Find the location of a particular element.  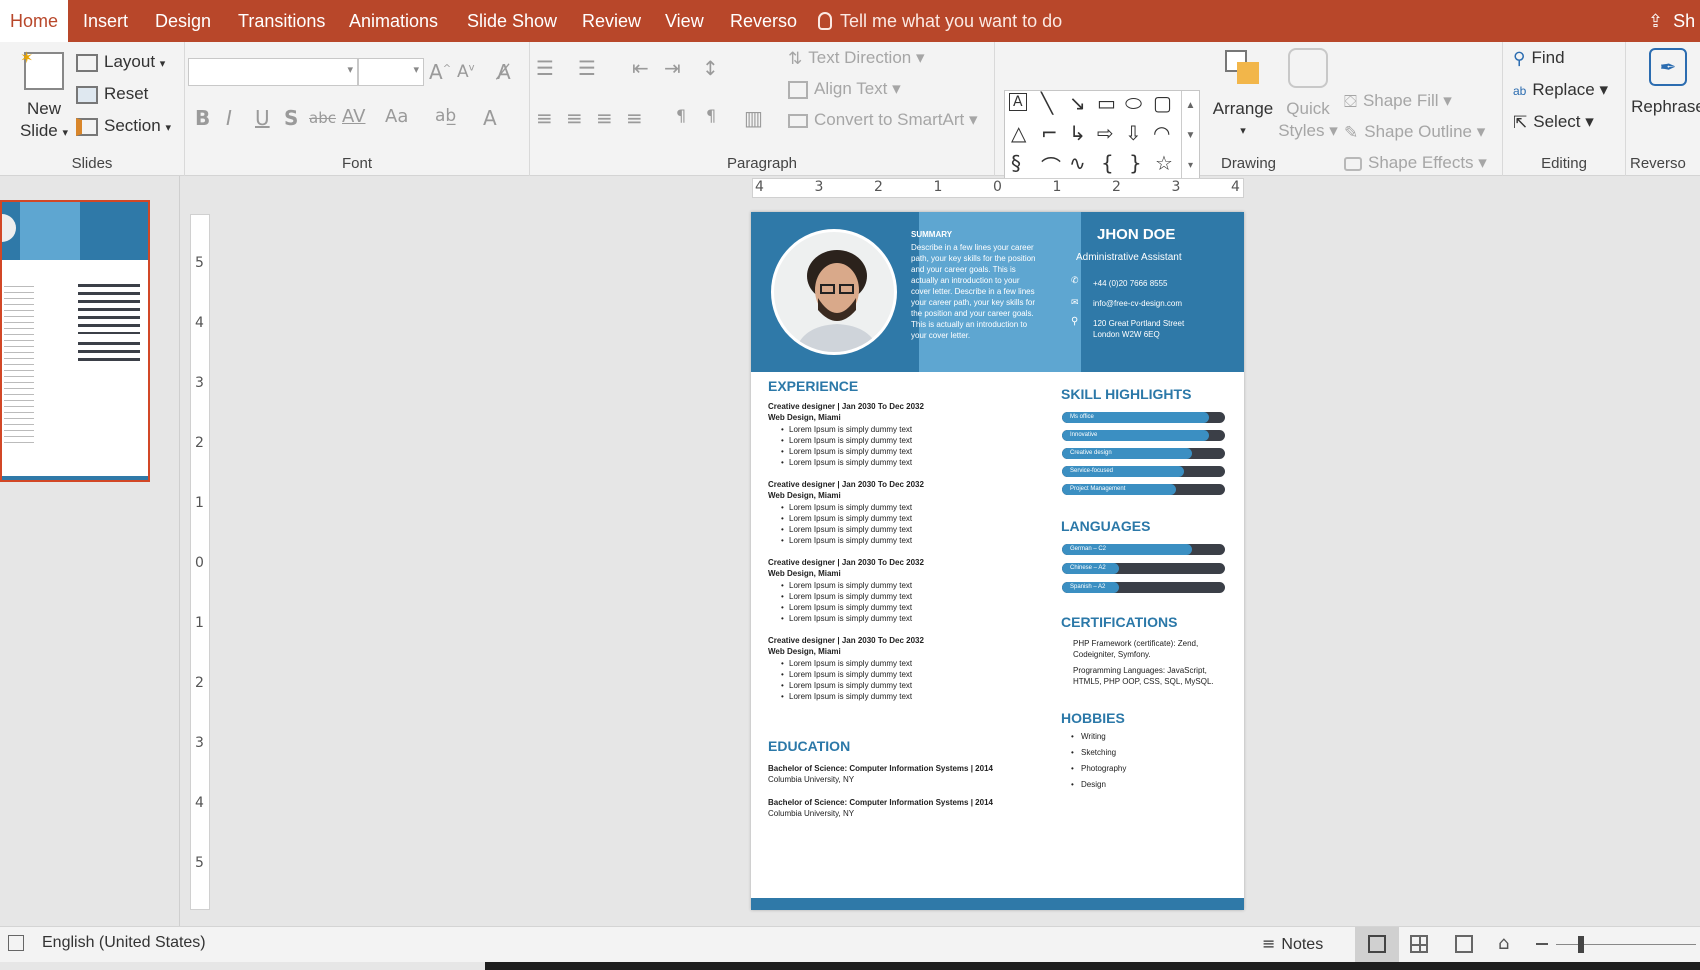

zoom-slider is located at coordinates (1626, 944).